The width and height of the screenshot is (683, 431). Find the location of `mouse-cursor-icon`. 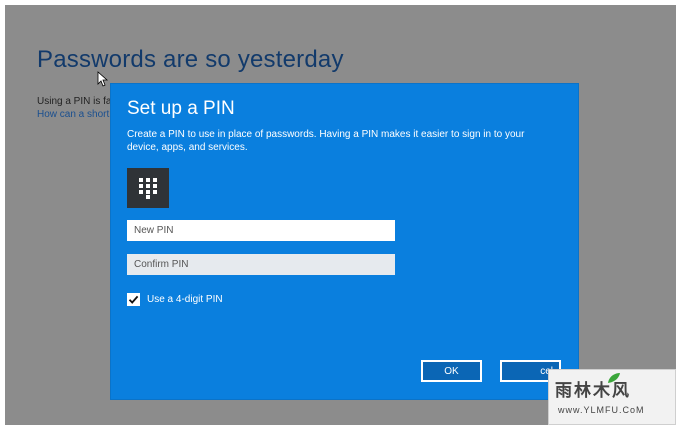

mouse-cursor-icon is located at coordinates (103, 79).